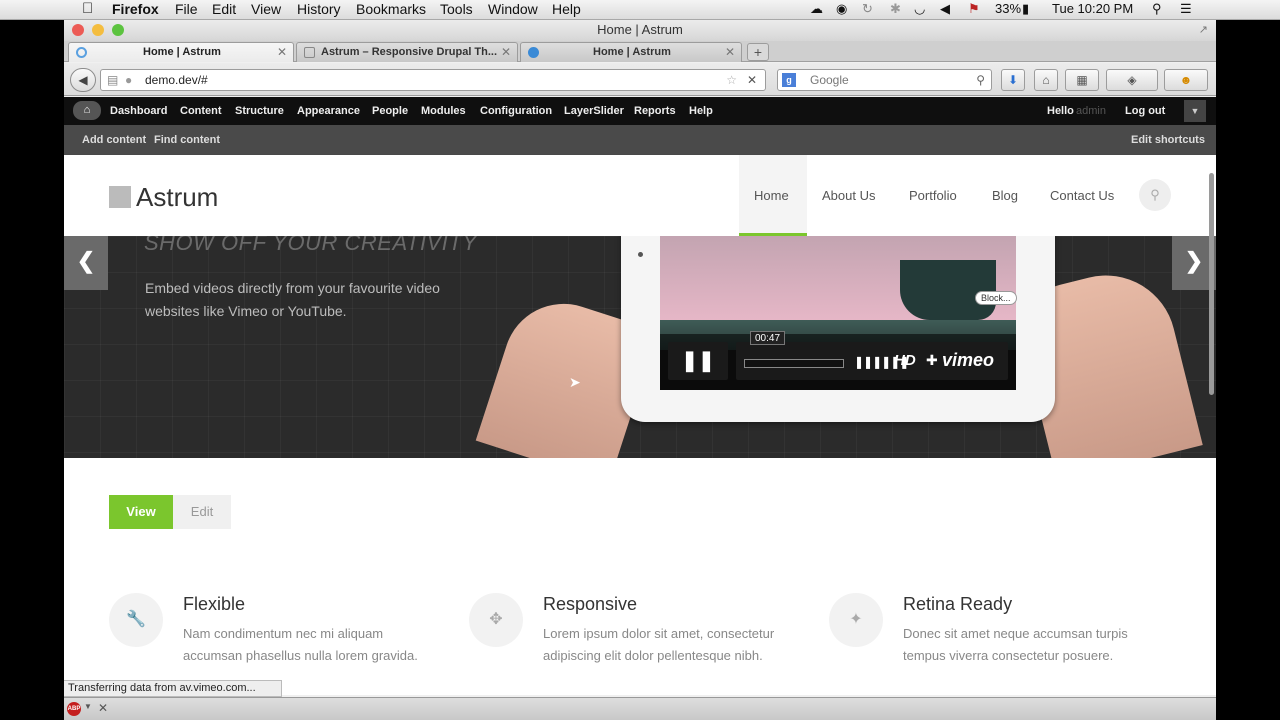 This screenshot has height=720, width=1280. What do you see at coordinates (1082, 80) in the screenshot?
I see `bookmarks-icon: ▦` at bounding box center [1082, 80].